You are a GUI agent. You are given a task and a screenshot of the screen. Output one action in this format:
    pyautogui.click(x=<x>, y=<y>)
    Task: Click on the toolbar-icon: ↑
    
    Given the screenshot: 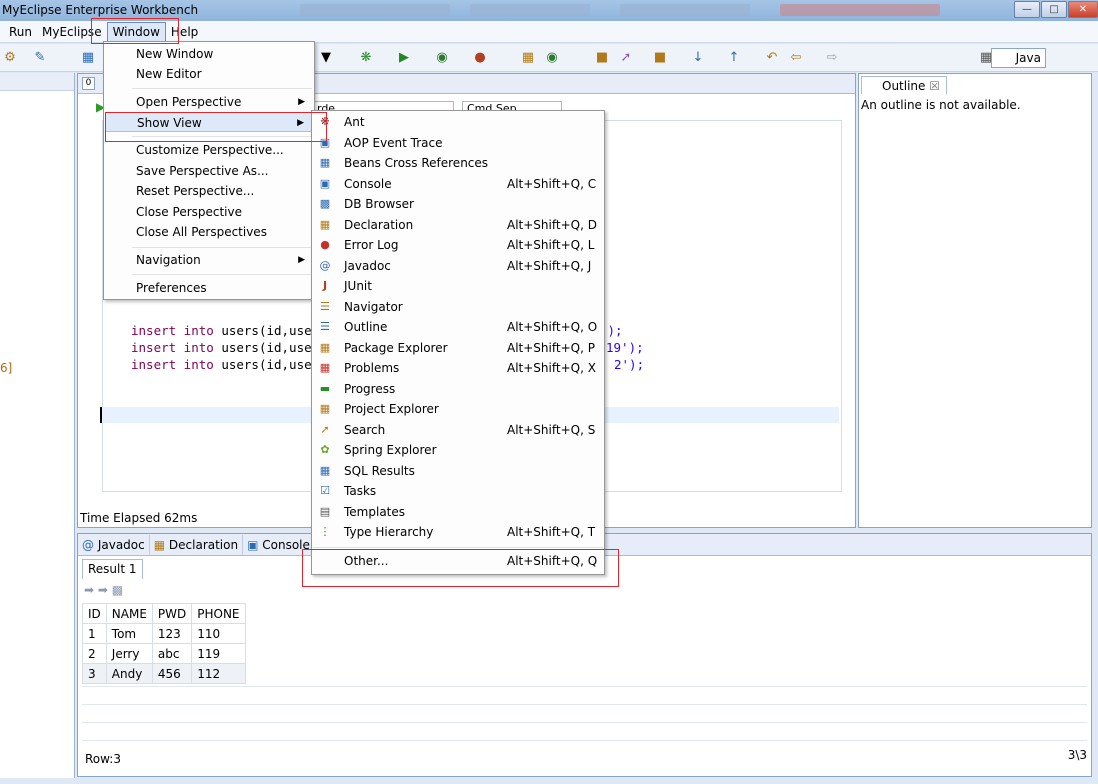 What is the action you would take?
    pyautogui.click(x=734, y=58)
    